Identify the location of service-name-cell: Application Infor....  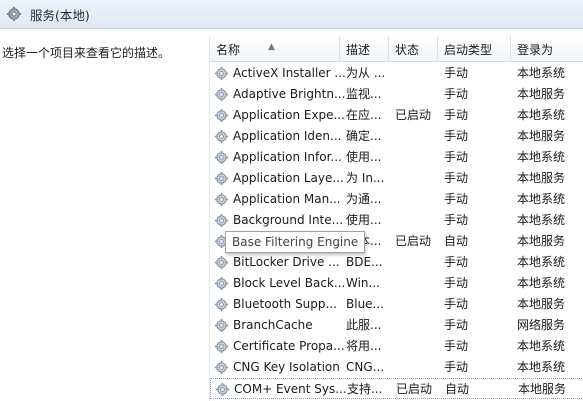
(280, 157).